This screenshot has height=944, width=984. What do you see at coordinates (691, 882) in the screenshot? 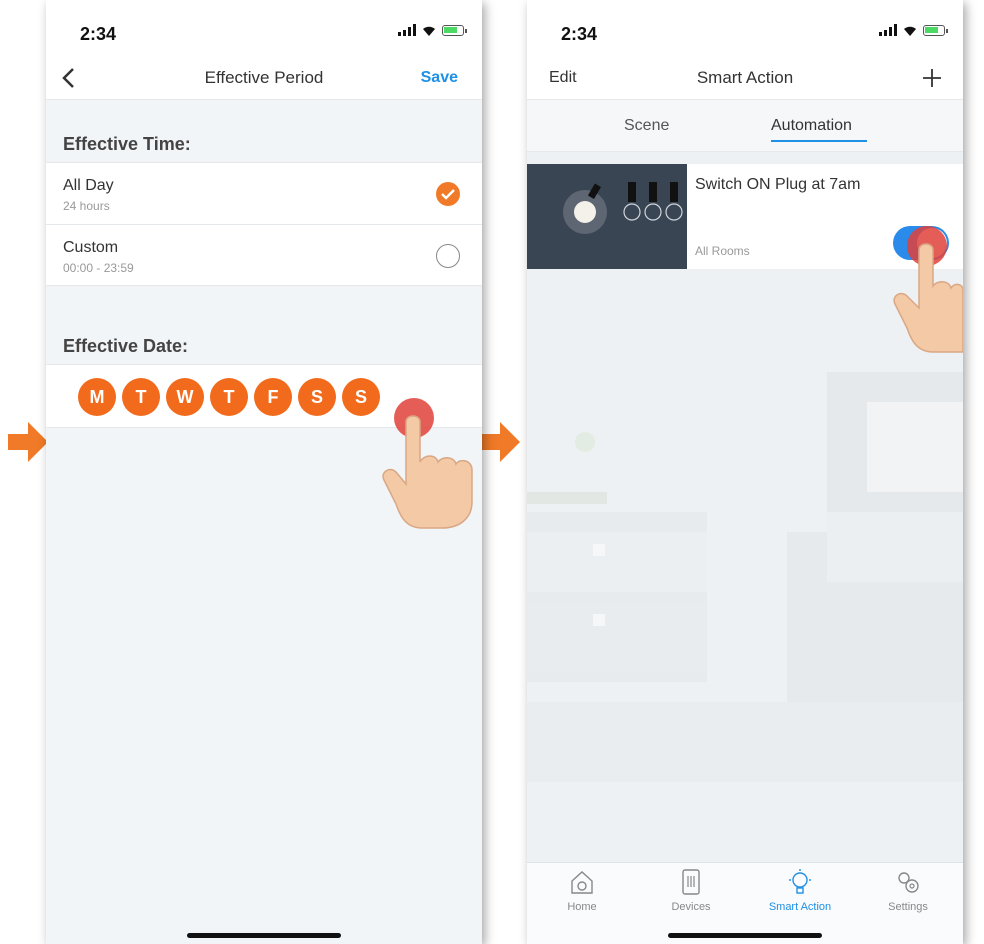
I see `devices-icon` at bounding box center [691, 882].